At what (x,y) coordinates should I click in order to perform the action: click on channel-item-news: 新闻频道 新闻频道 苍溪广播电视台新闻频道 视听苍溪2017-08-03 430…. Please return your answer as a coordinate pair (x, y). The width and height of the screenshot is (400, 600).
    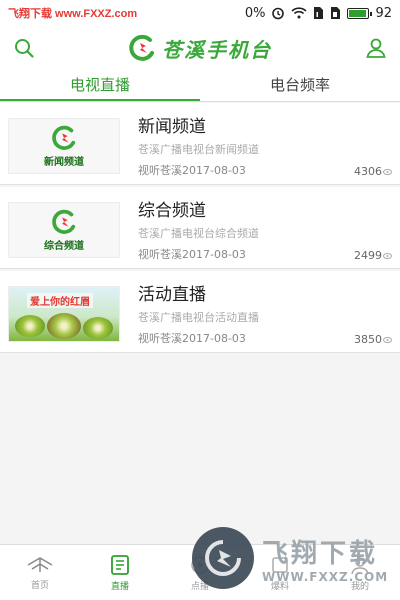
    Looking at the image, I should click on (200, 144).